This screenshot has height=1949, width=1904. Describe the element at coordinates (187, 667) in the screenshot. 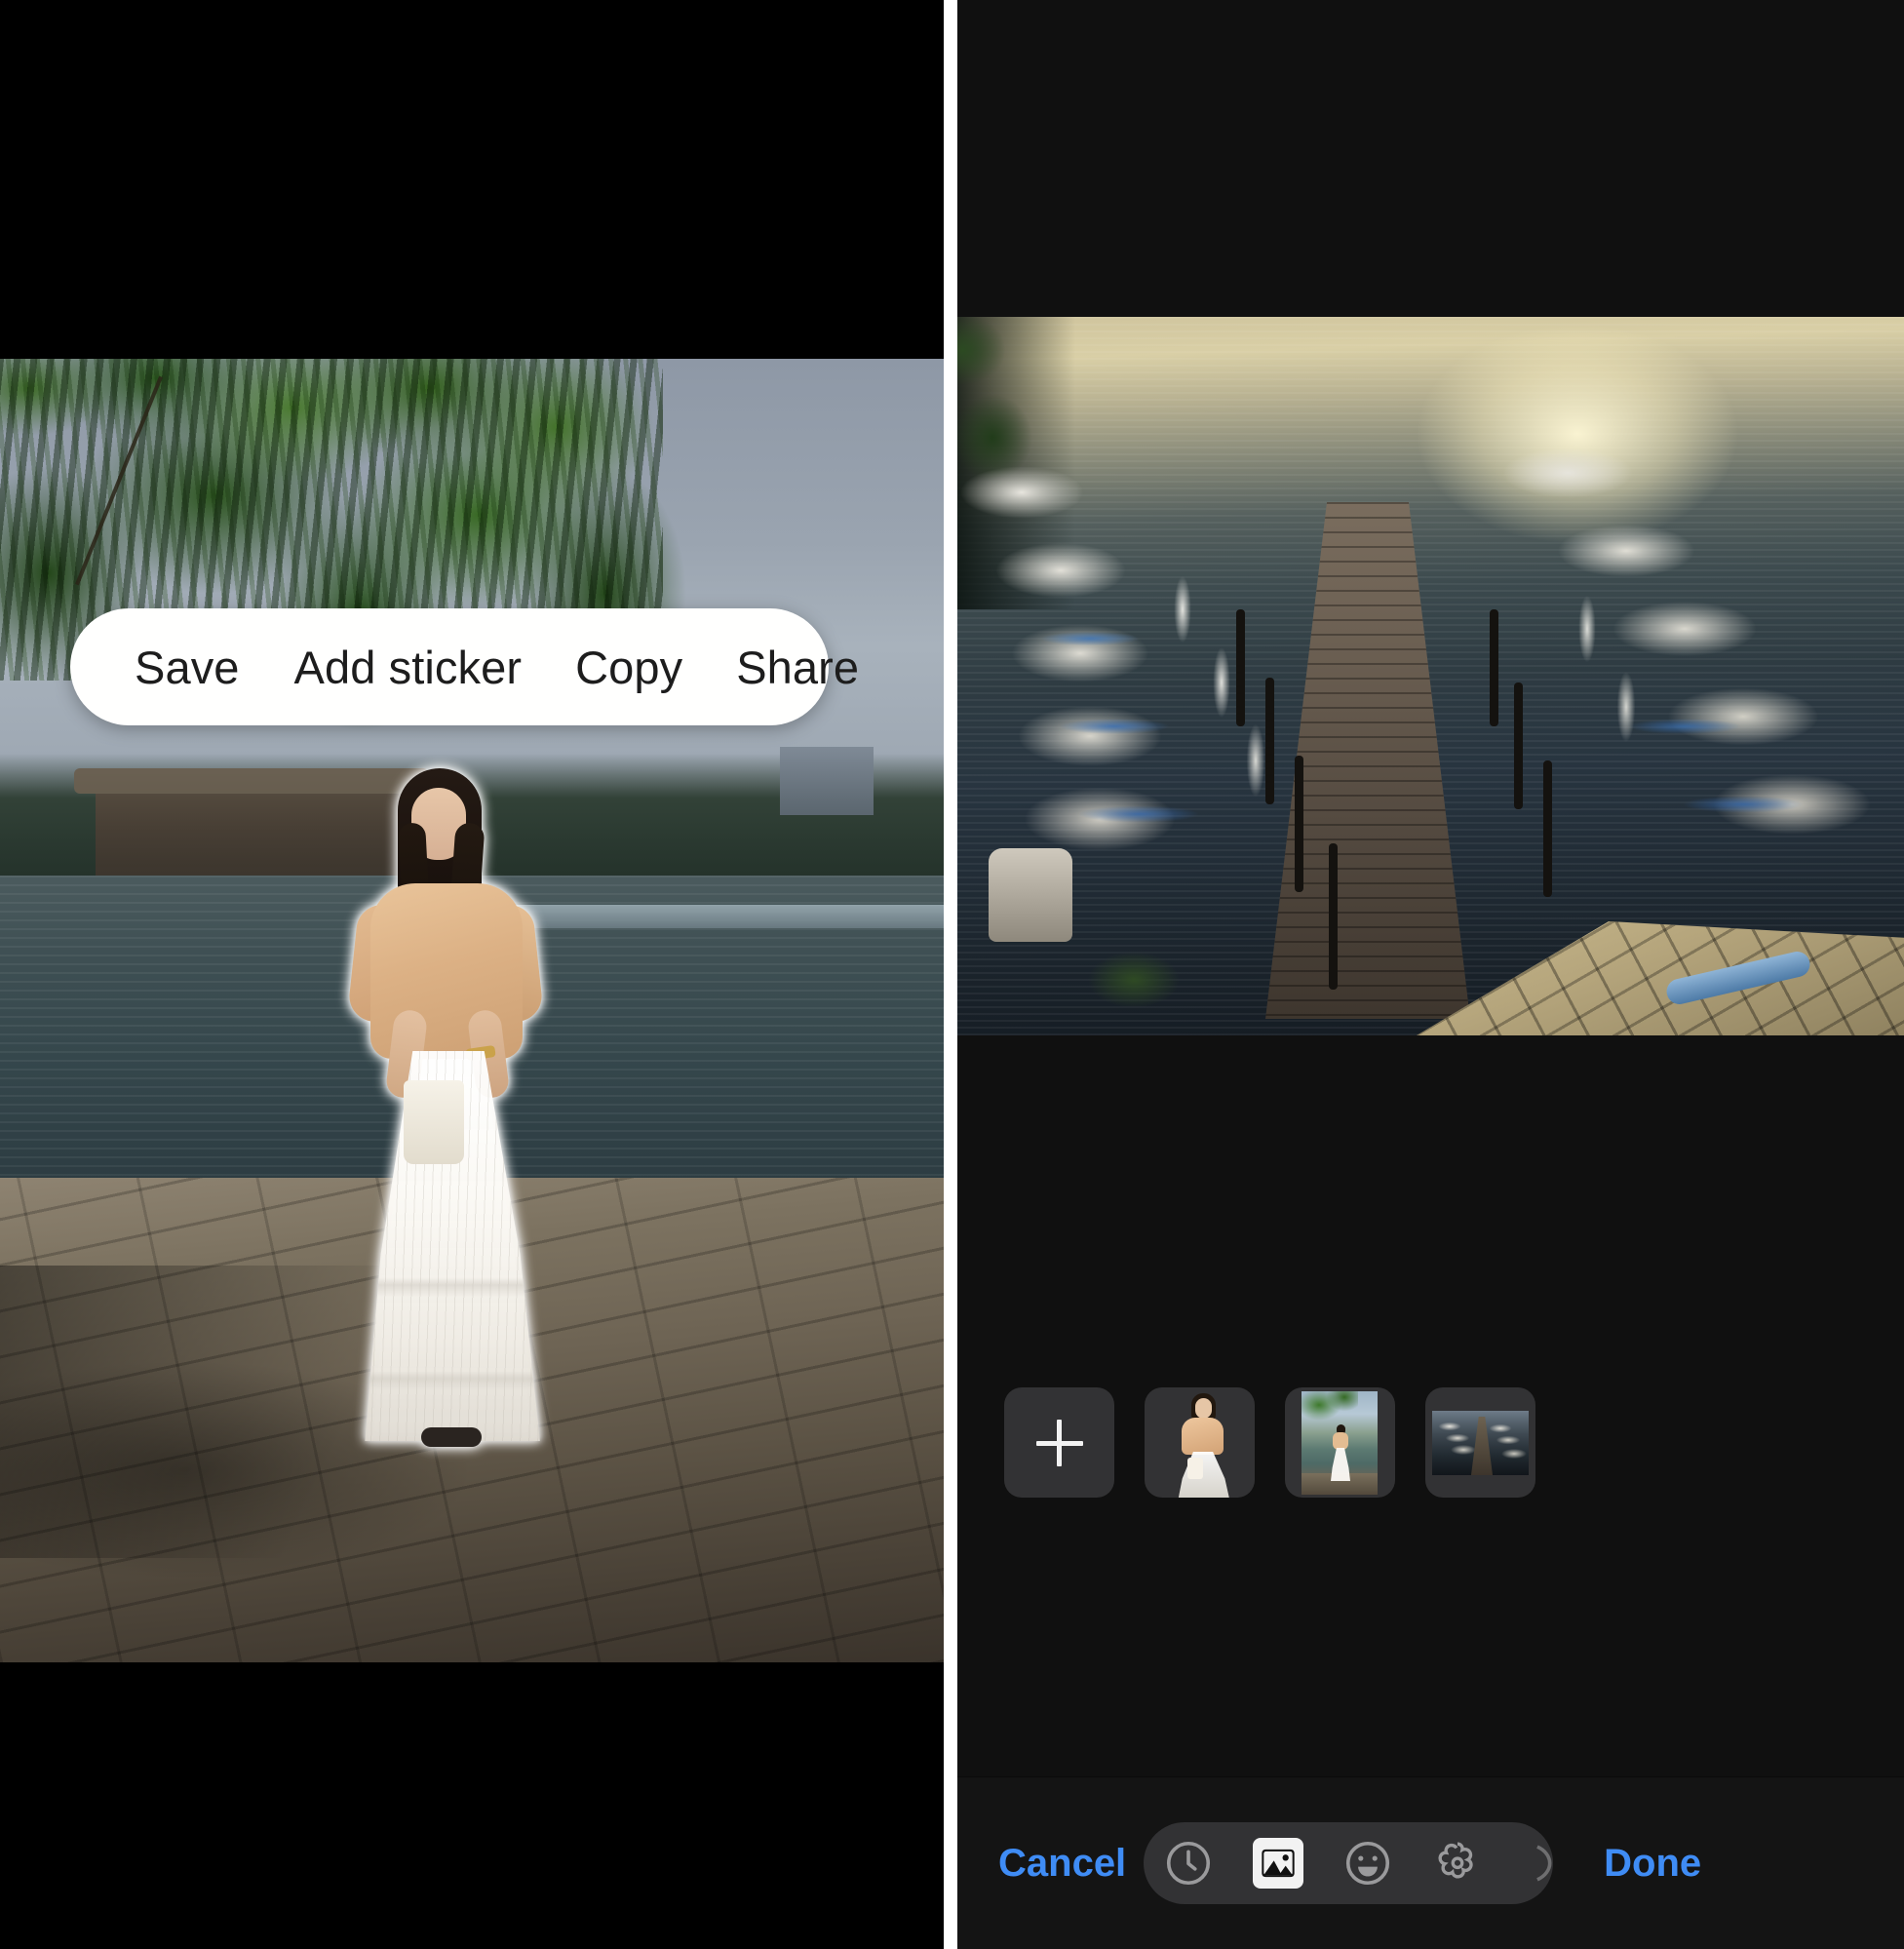

I see `save-button: Save` at that location.